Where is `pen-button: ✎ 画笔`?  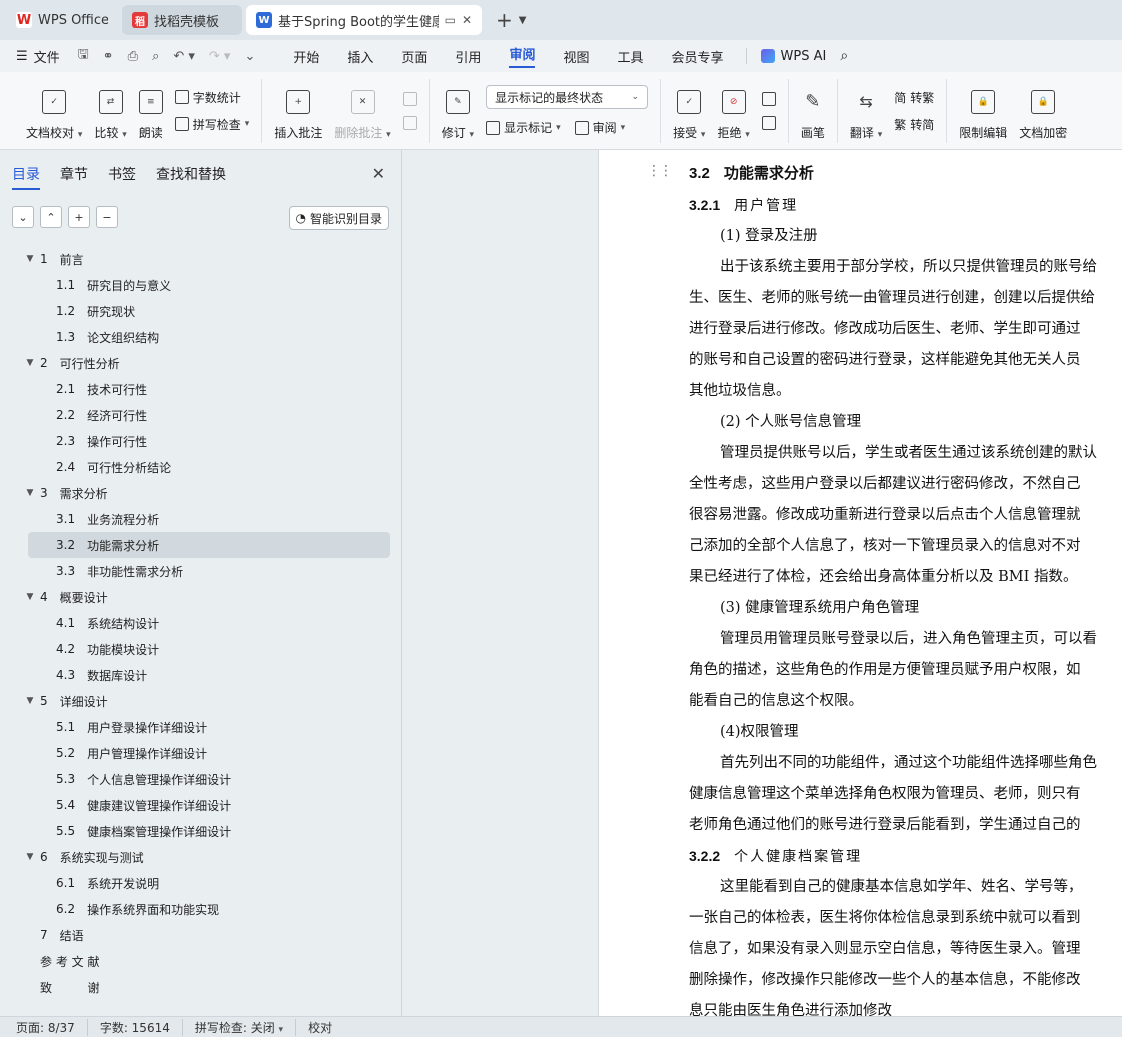 pen-button: ✎ 画笔 is located at coordinates (813, 111).